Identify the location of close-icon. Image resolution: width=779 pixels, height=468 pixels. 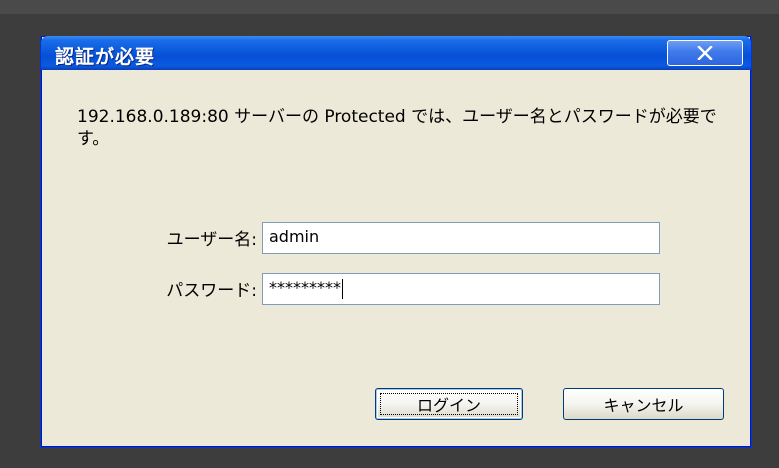
(705, 53).